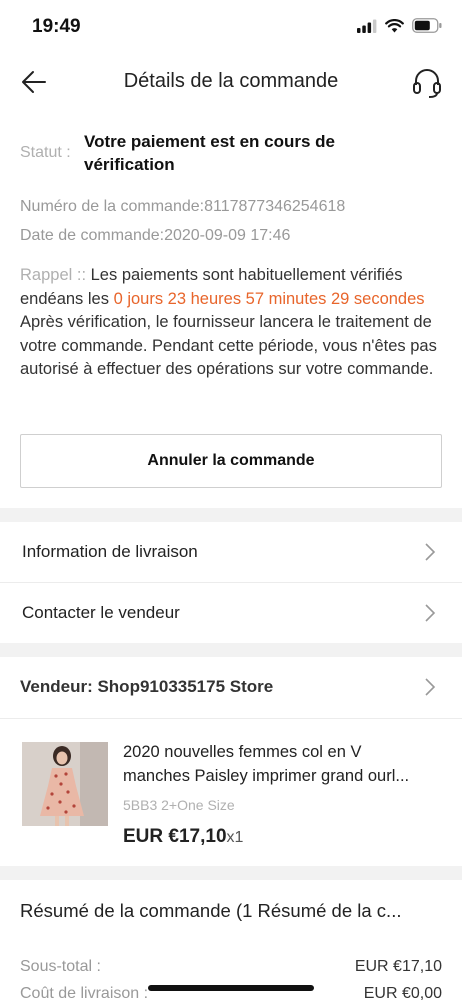 This screenshot has height=1000, width=462. What do you see at coordinates (269, 298) in the screenshot?
I see `reminder-countdown: 0 jours 23 heures 57 minutes 29 secondes` at bounding box center [269, 298].